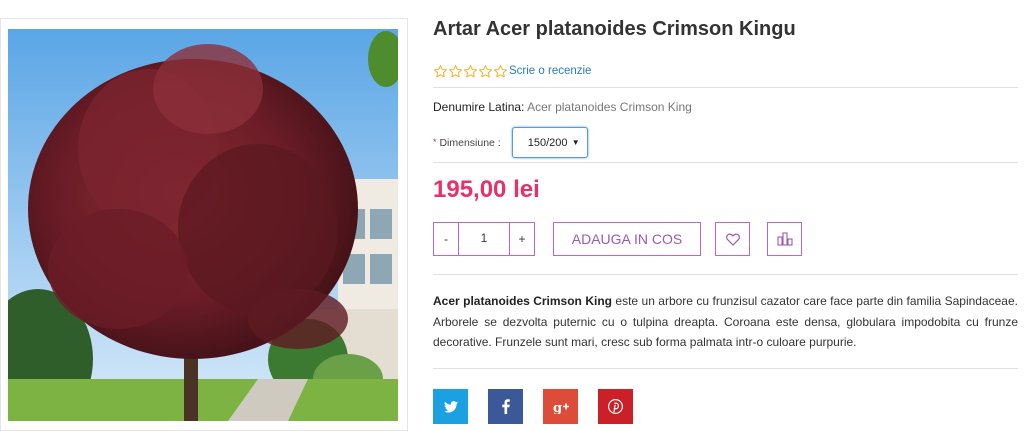 This screenshot has height=431, width=1024. What do you see at coordinates (609, 107) in the screenshot?
I see `latin-name-value: Acer platanoides Crimson King` at bounding box center [609, 107].